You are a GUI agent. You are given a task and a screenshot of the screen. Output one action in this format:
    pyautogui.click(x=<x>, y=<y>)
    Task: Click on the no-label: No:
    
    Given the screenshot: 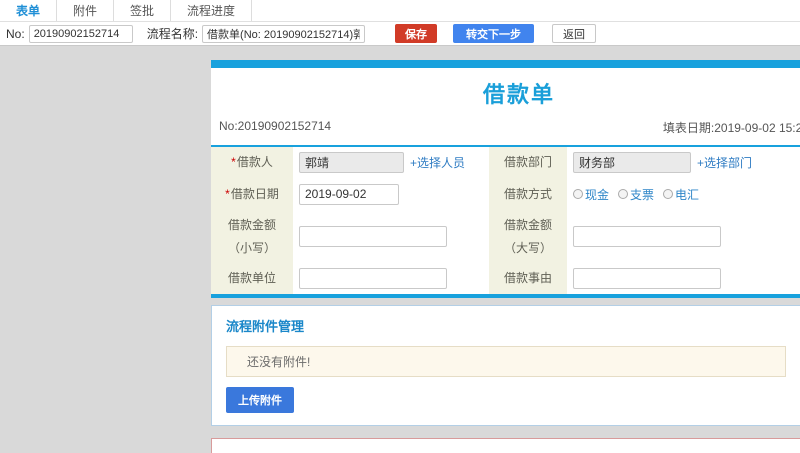 What is the action you would take?
    pyautogui.click(x=15, y=33)
    